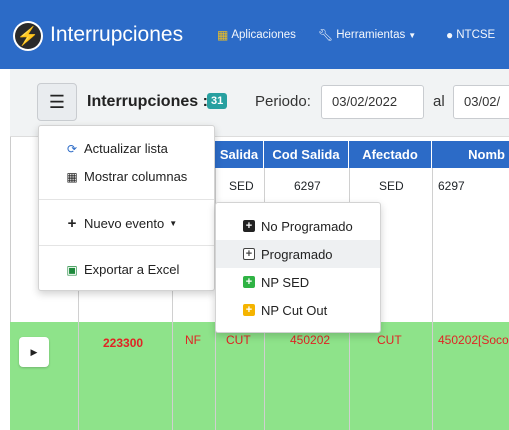 This screenshot has width=509, height=430. I want to click on row1-nombre: 6297, so click(451, 186).